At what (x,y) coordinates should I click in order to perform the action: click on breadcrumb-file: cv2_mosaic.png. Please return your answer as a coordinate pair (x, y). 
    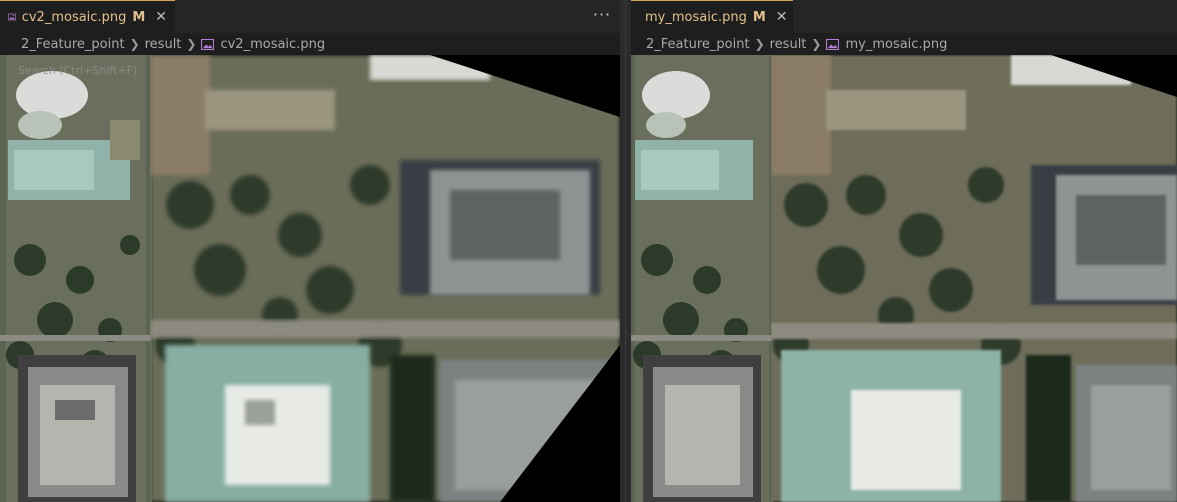
    Looking at the image, I should click on (272, 44).